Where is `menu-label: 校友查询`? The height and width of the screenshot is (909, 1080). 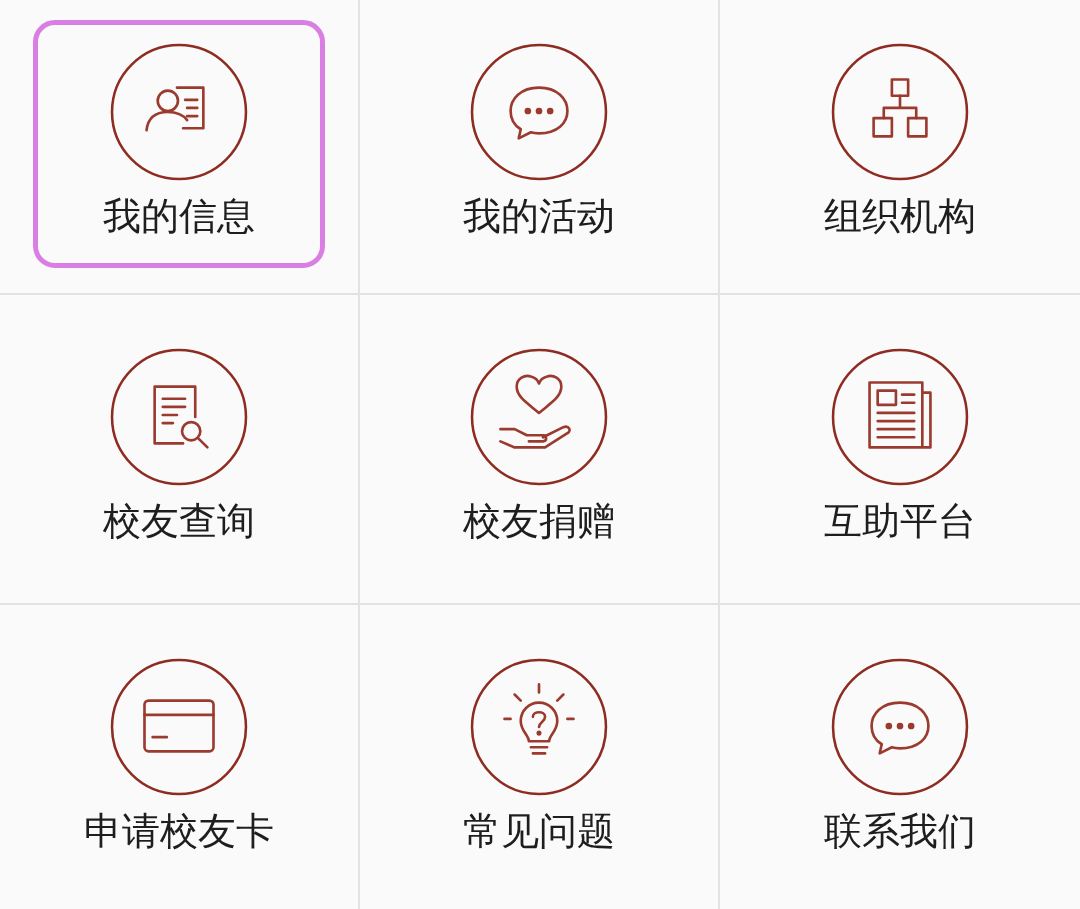
menu-label: 校友查询 is located at coordinates (179, 521).